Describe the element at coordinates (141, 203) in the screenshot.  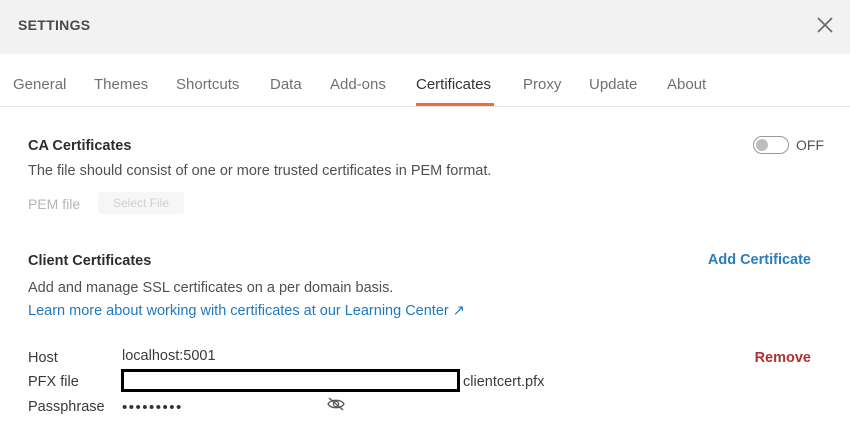
I see `select-file-button: Select File` at that location.